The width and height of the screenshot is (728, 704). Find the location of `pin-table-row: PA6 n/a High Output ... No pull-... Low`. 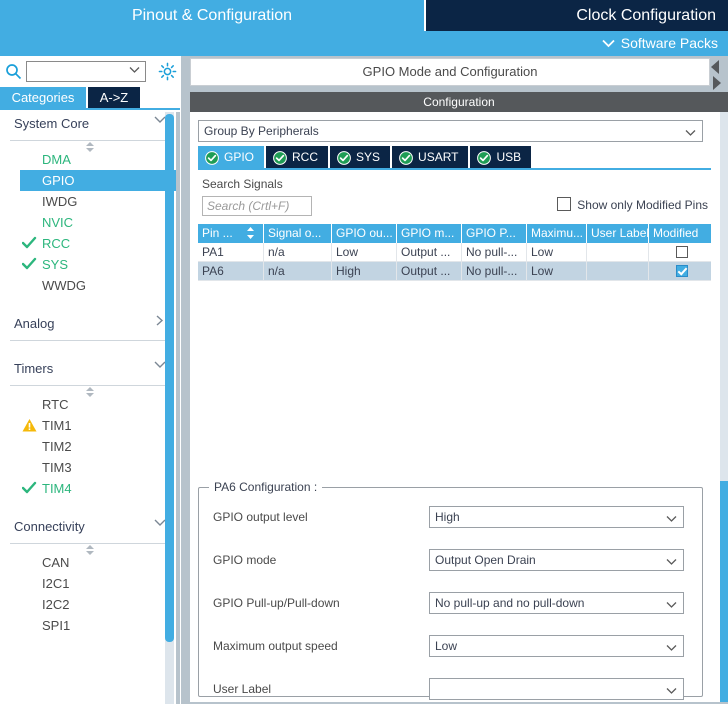

pin-table-row: PA6 n/a High Output ... No pull-... Low is located at coordinates (454, 271).